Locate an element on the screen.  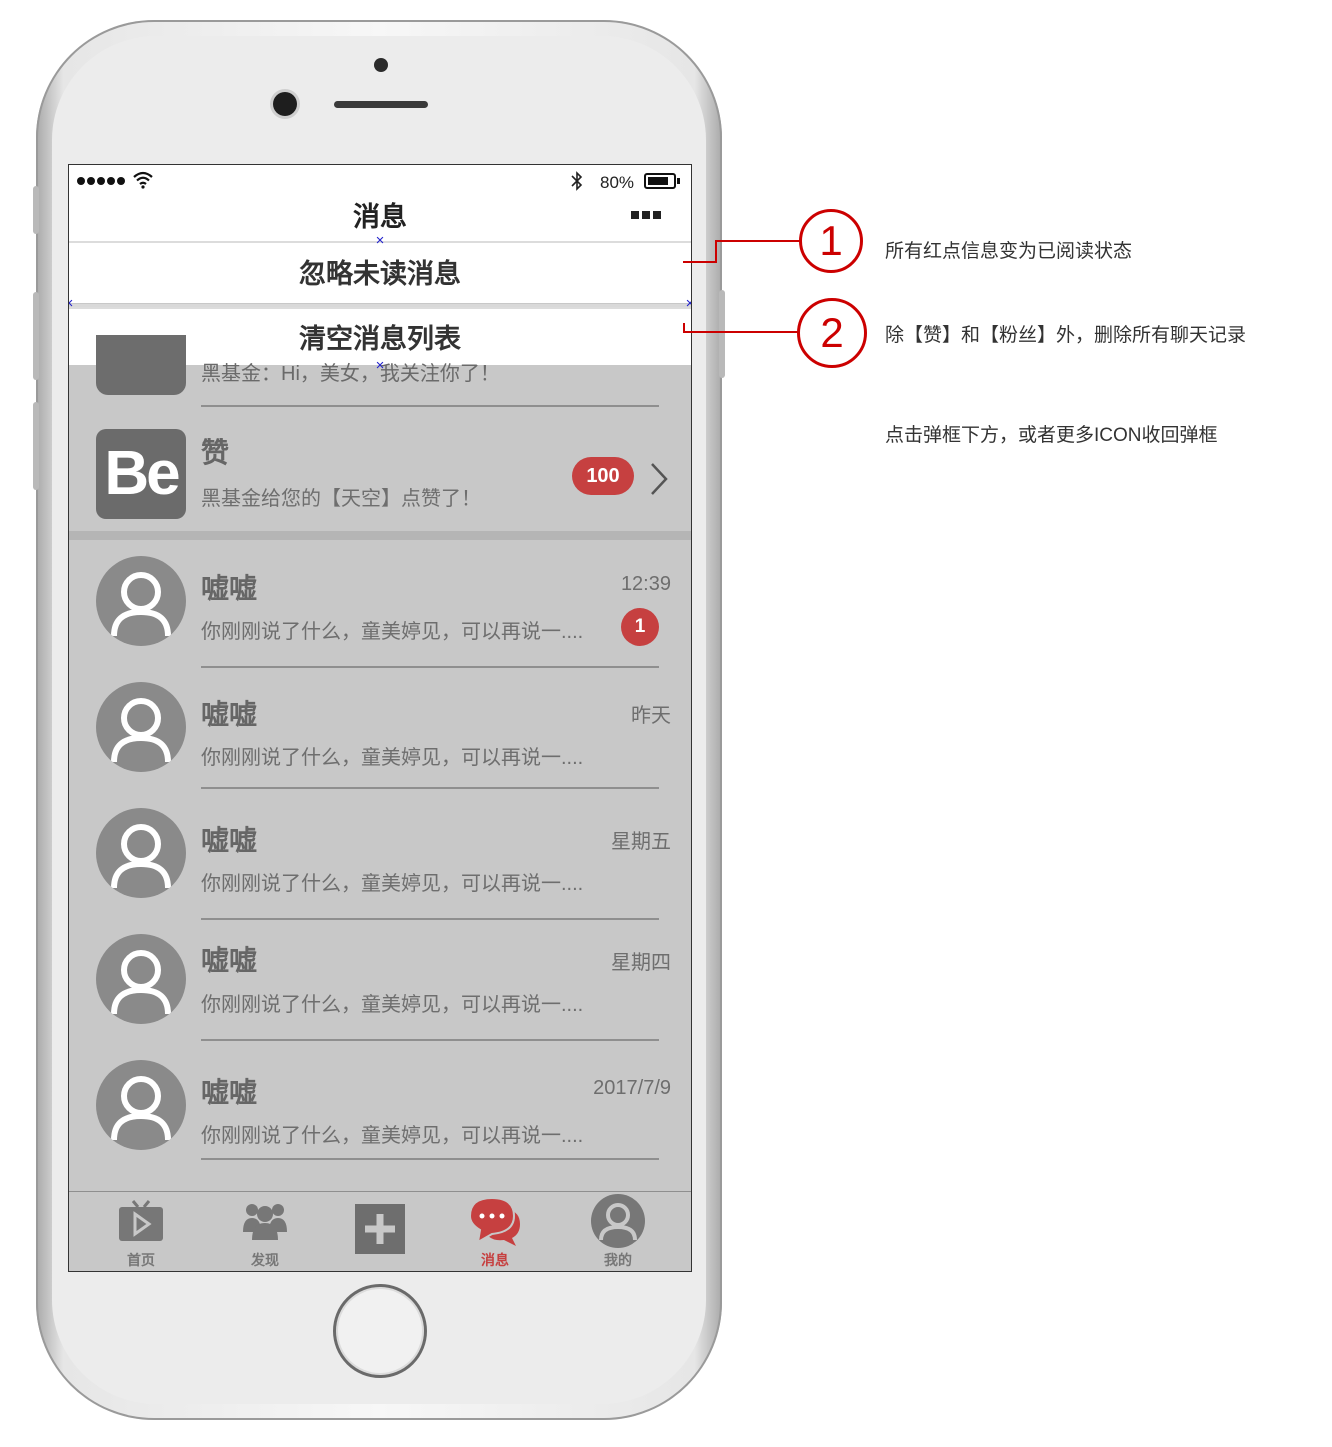
tab-bar: 首页 发现 消息 我的 is located at coordinates (380, 1231).